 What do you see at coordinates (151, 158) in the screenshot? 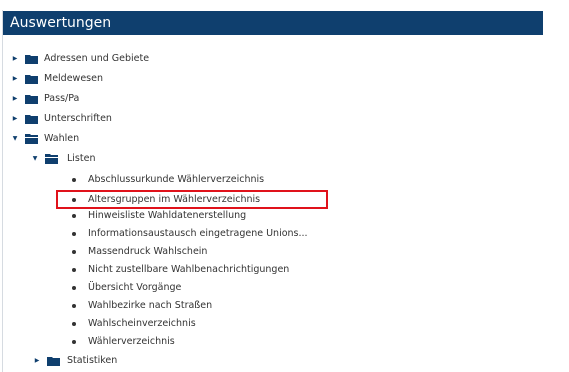
I see `tree-item-listen: ▼ Listen` at bounding box center [151, 158].